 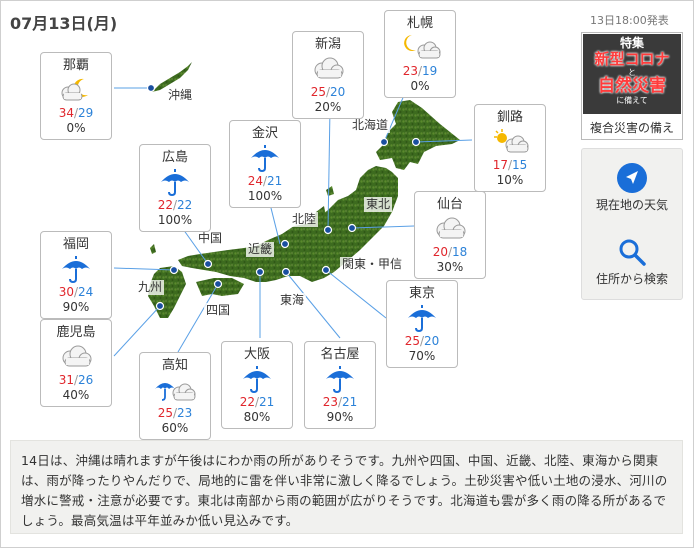 I want to click on dot-hiroshima, so click(x=208, y=264).